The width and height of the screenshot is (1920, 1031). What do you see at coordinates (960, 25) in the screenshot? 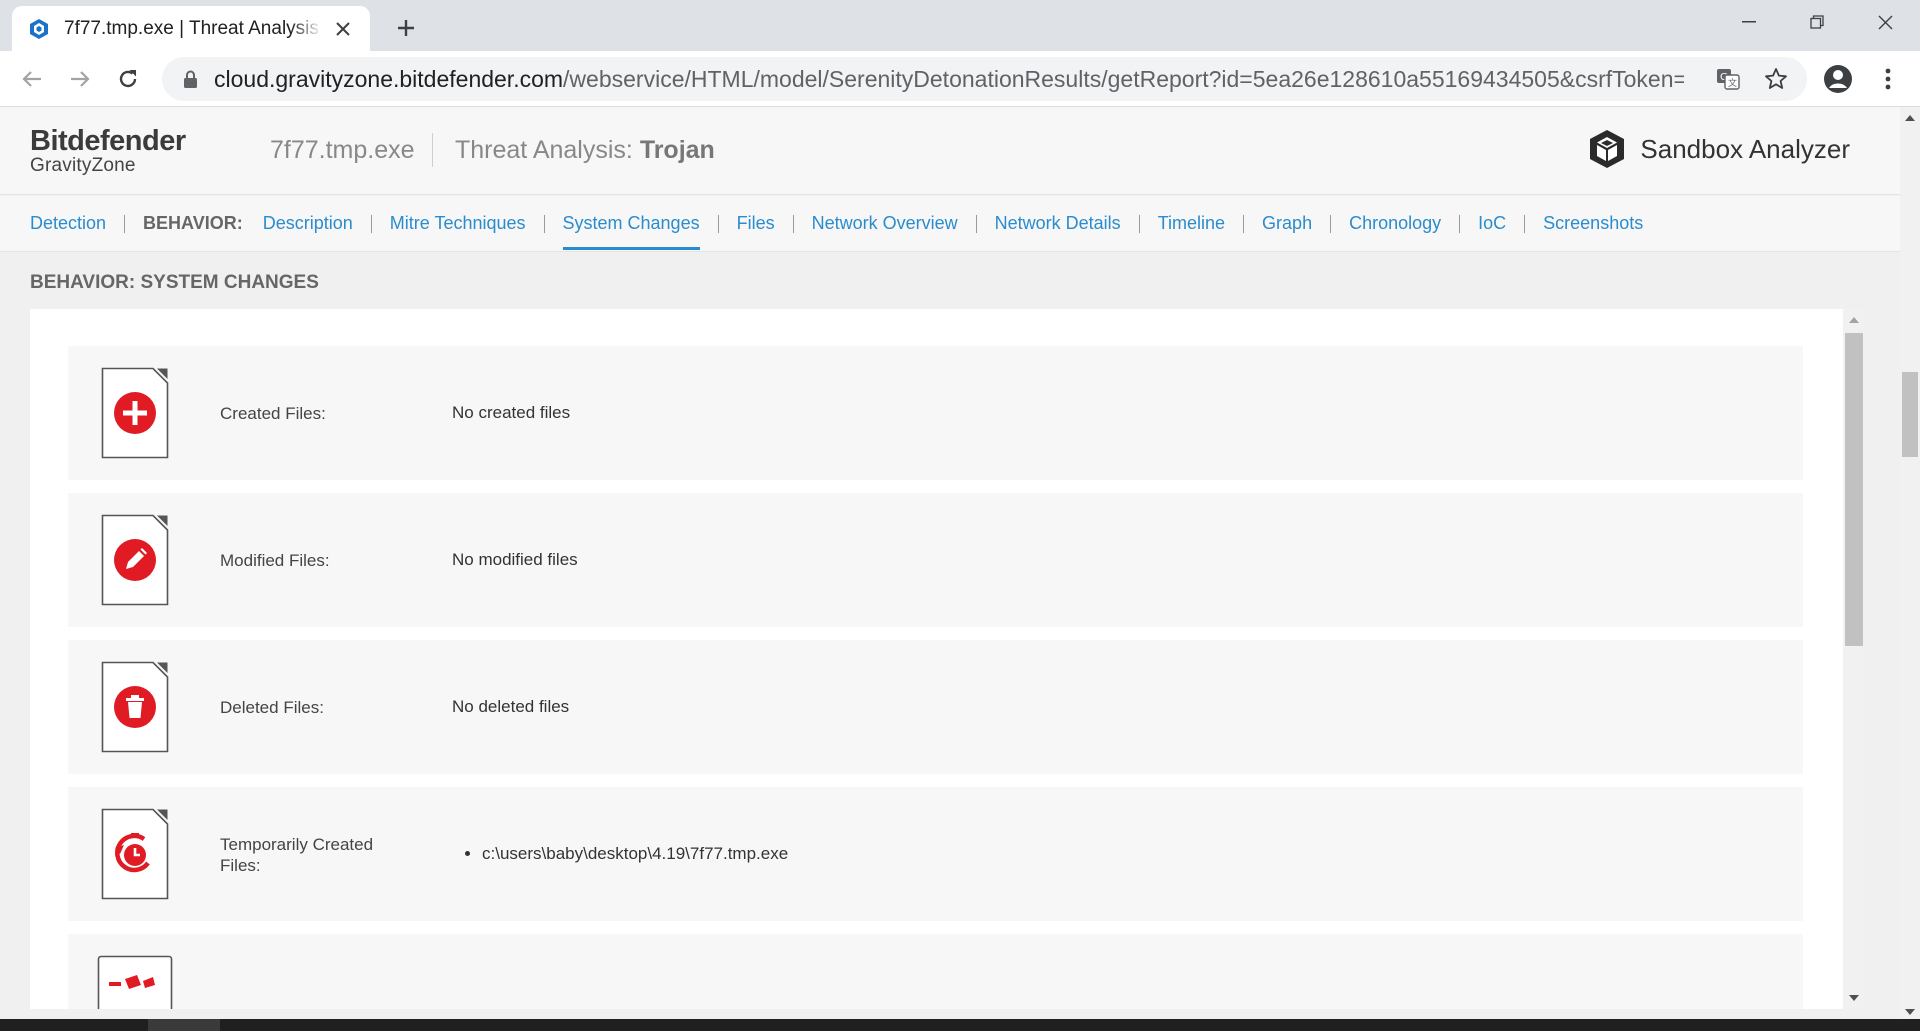
I see `browser-tabstrip: 7f77.tmp.exe | Threat Analysis: Trojan` at bounding box center [960, 25].